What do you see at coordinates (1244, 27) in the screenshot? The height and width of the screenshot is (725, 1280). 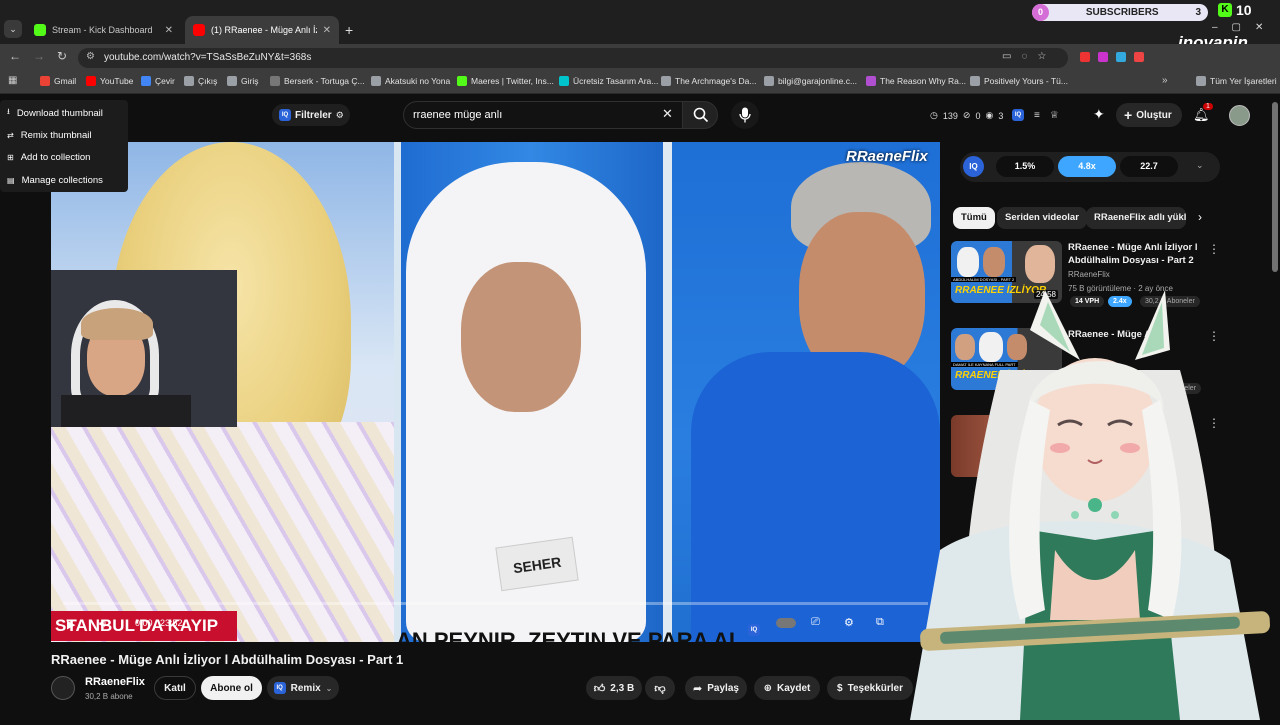 I see `window-controls: –▢✕` at bounding box center [1244, 27].